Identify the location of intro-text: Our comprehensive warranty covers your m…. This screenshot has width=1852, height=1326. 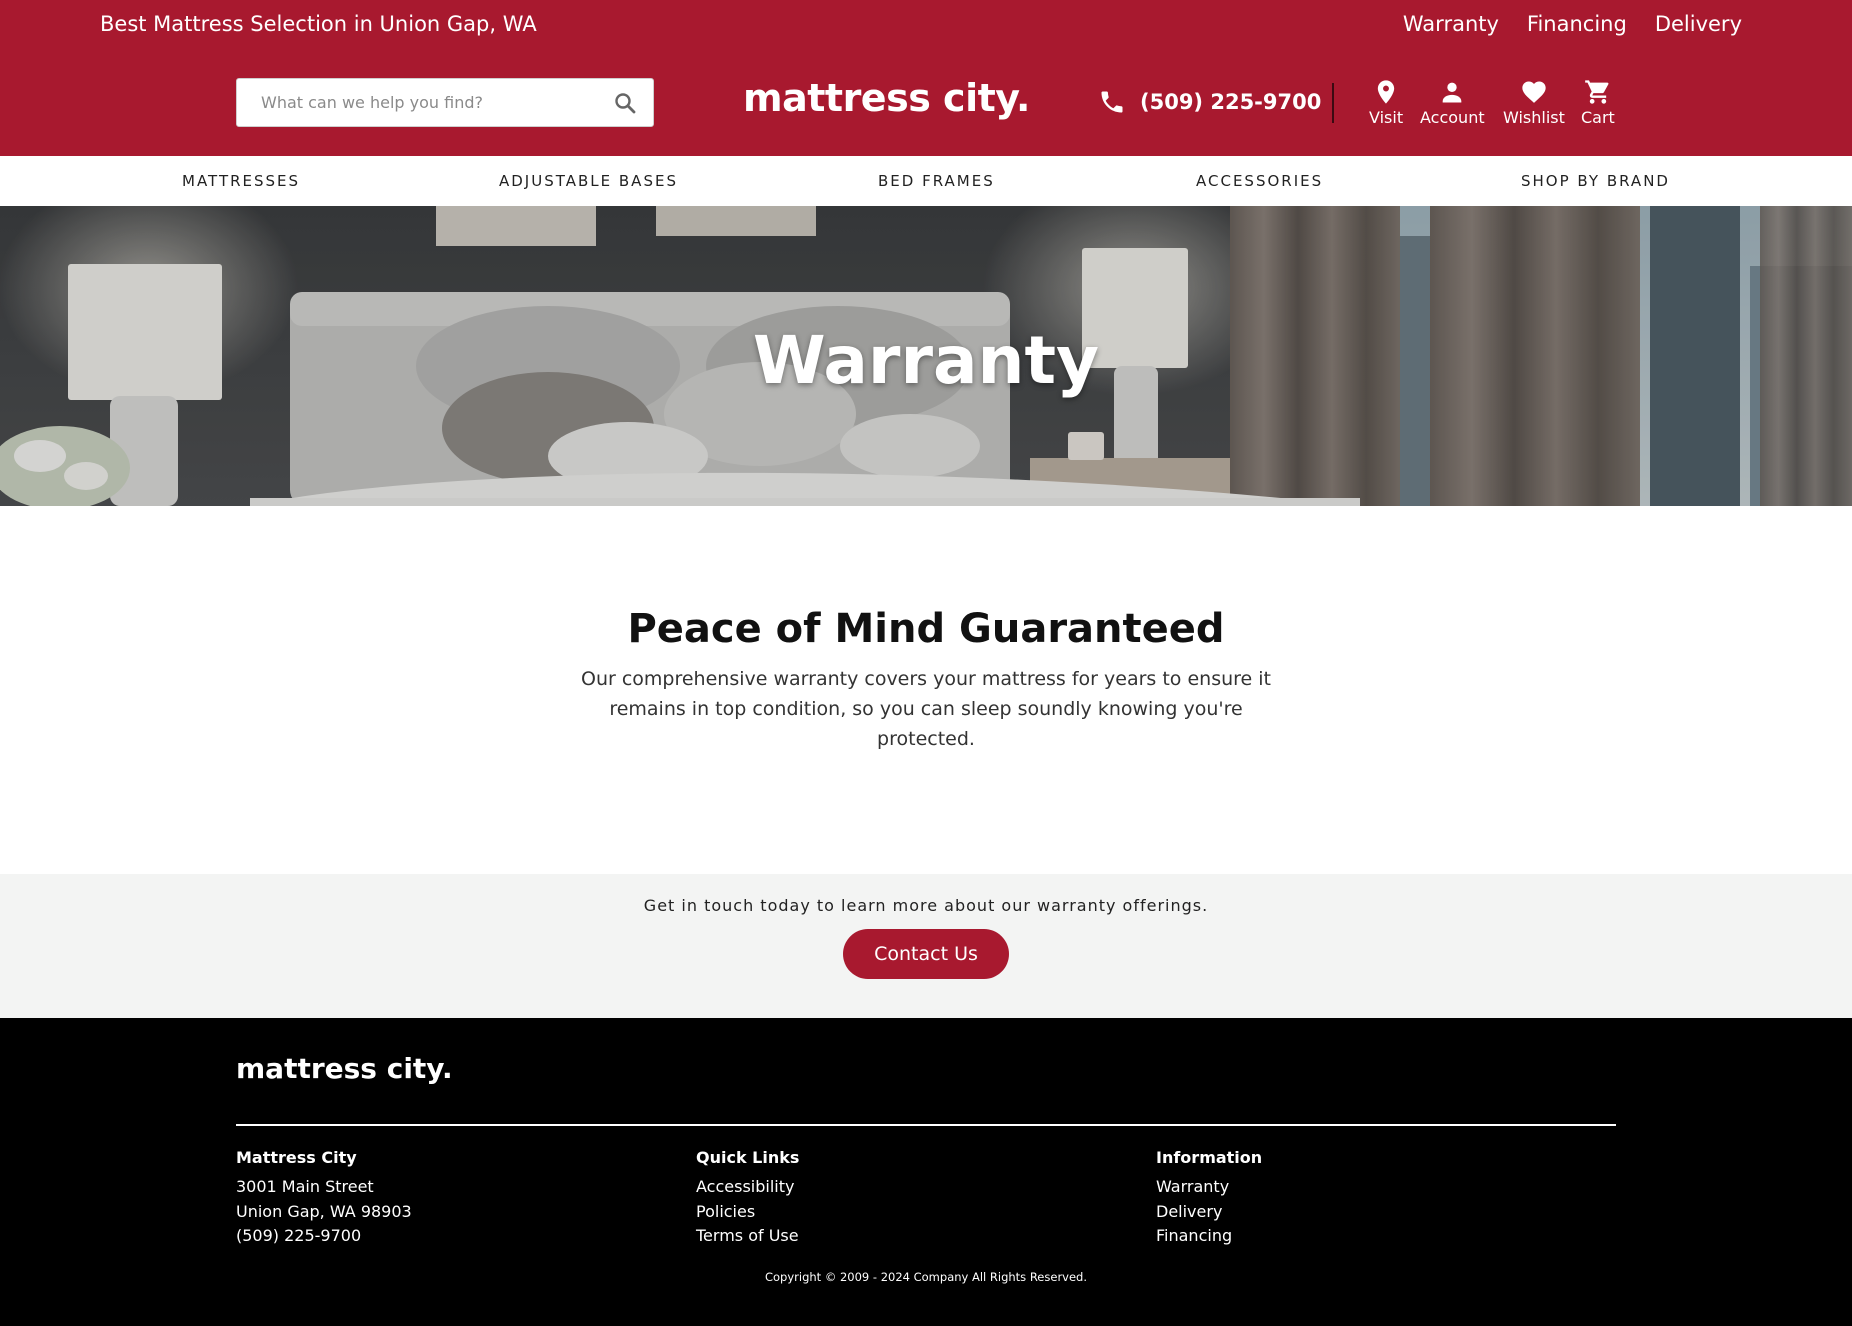
(925, 709).